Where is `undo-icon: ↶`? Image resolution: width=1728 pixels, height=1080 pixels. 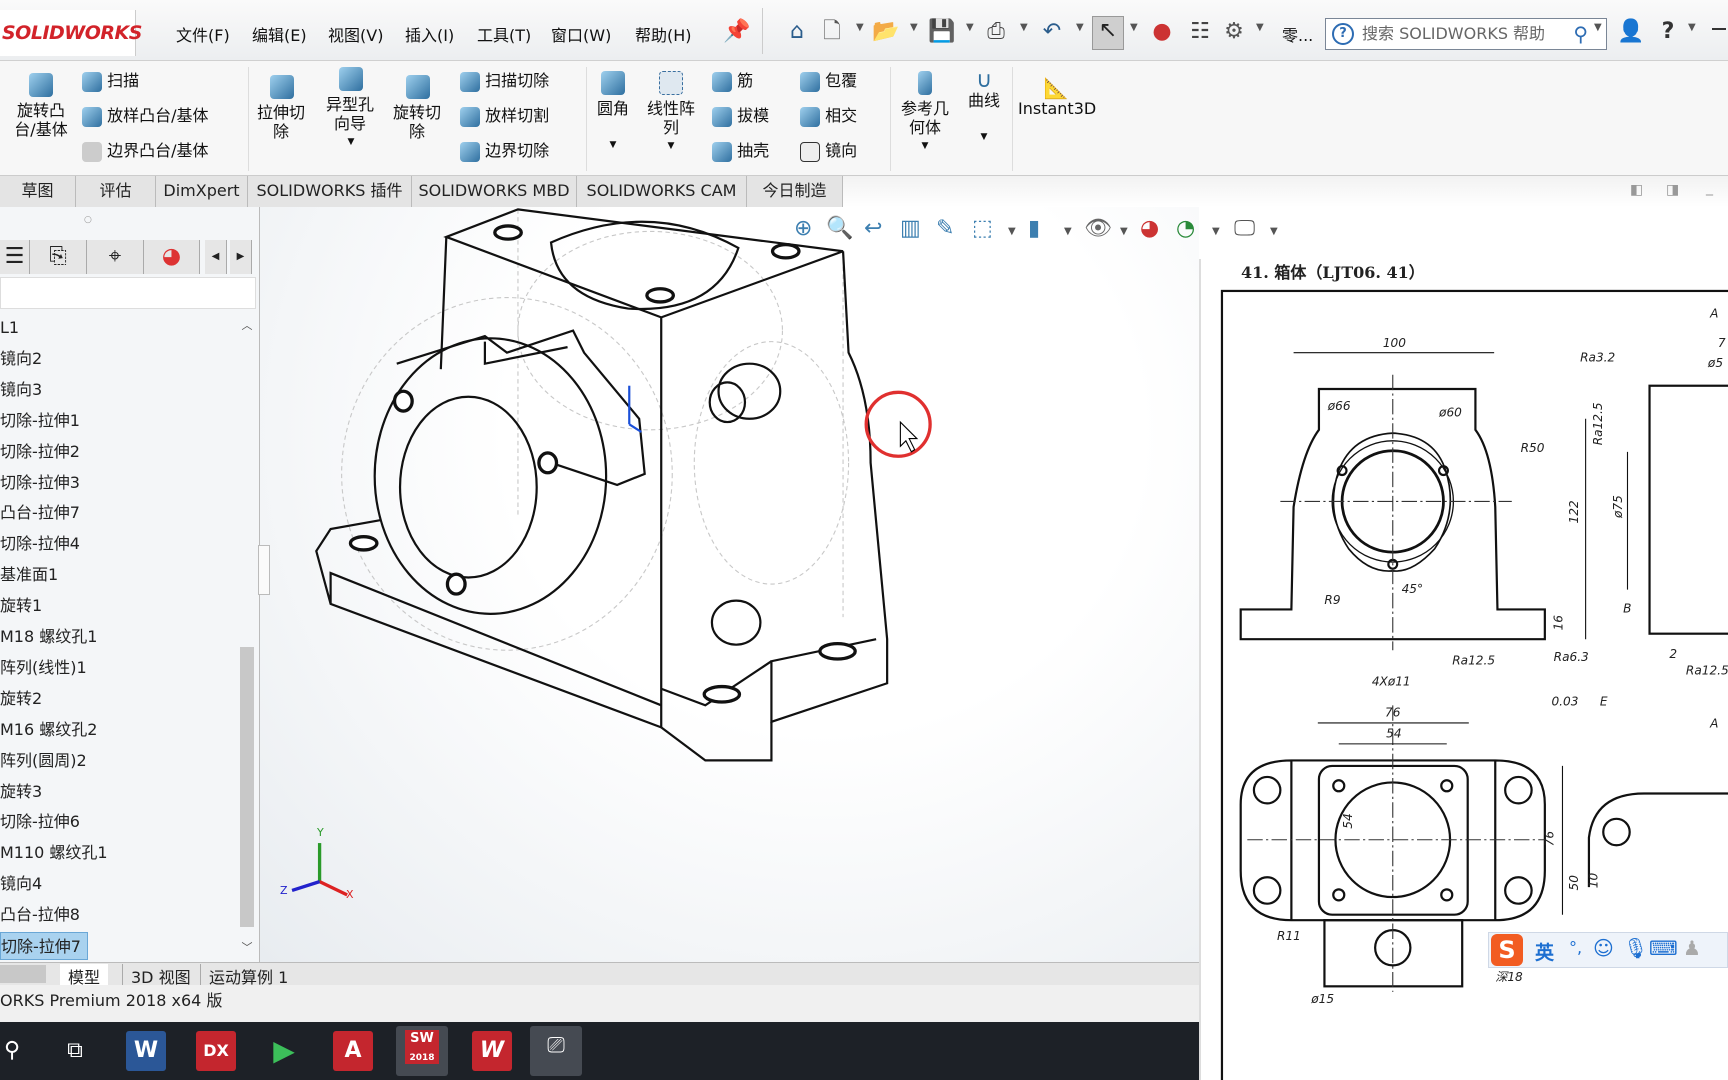 undo-icon: ↶ is located at coordinates (1052, 32).